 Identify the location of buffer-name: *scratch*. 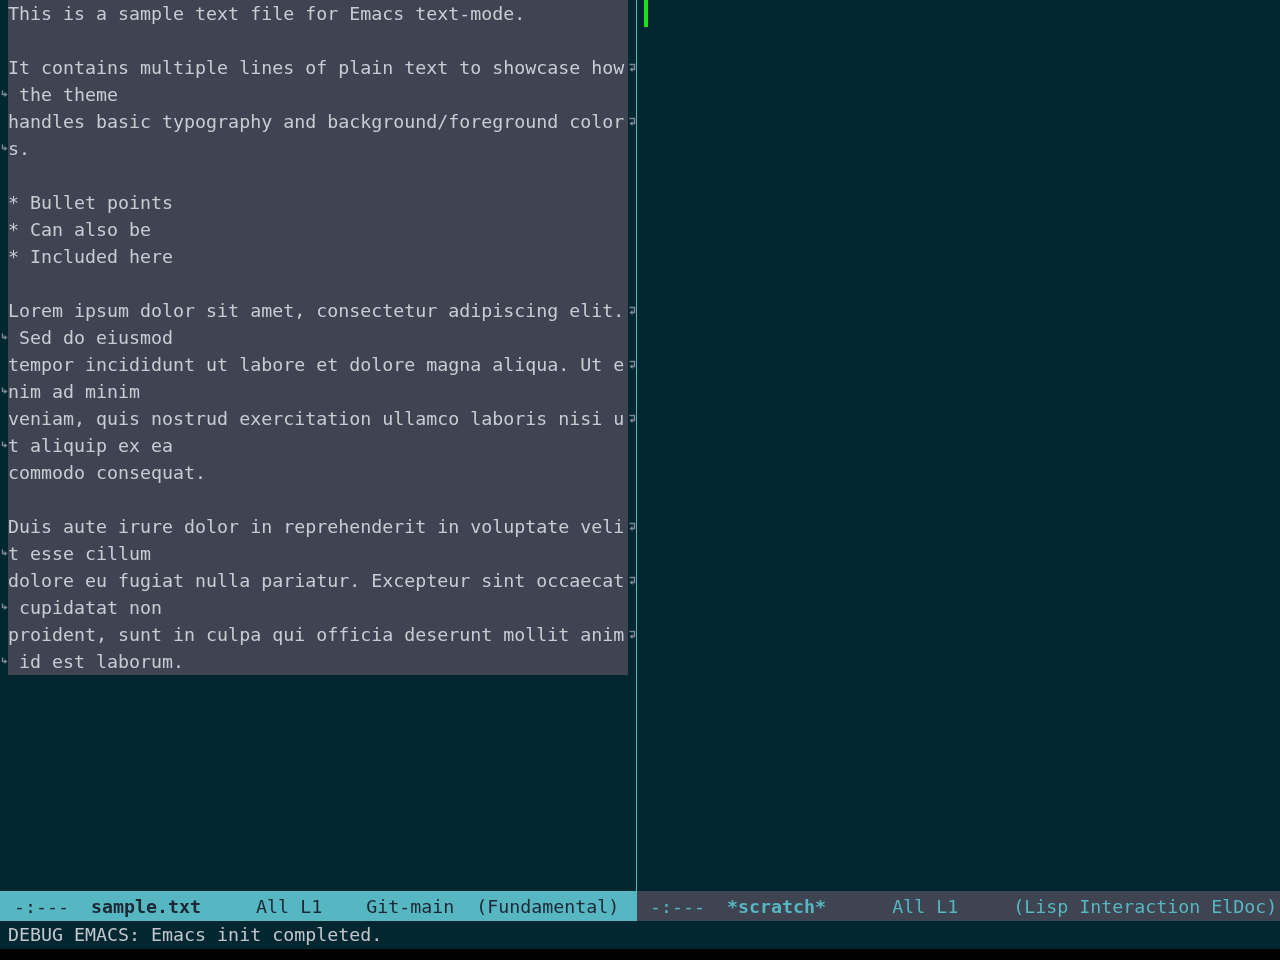
(777, 906).